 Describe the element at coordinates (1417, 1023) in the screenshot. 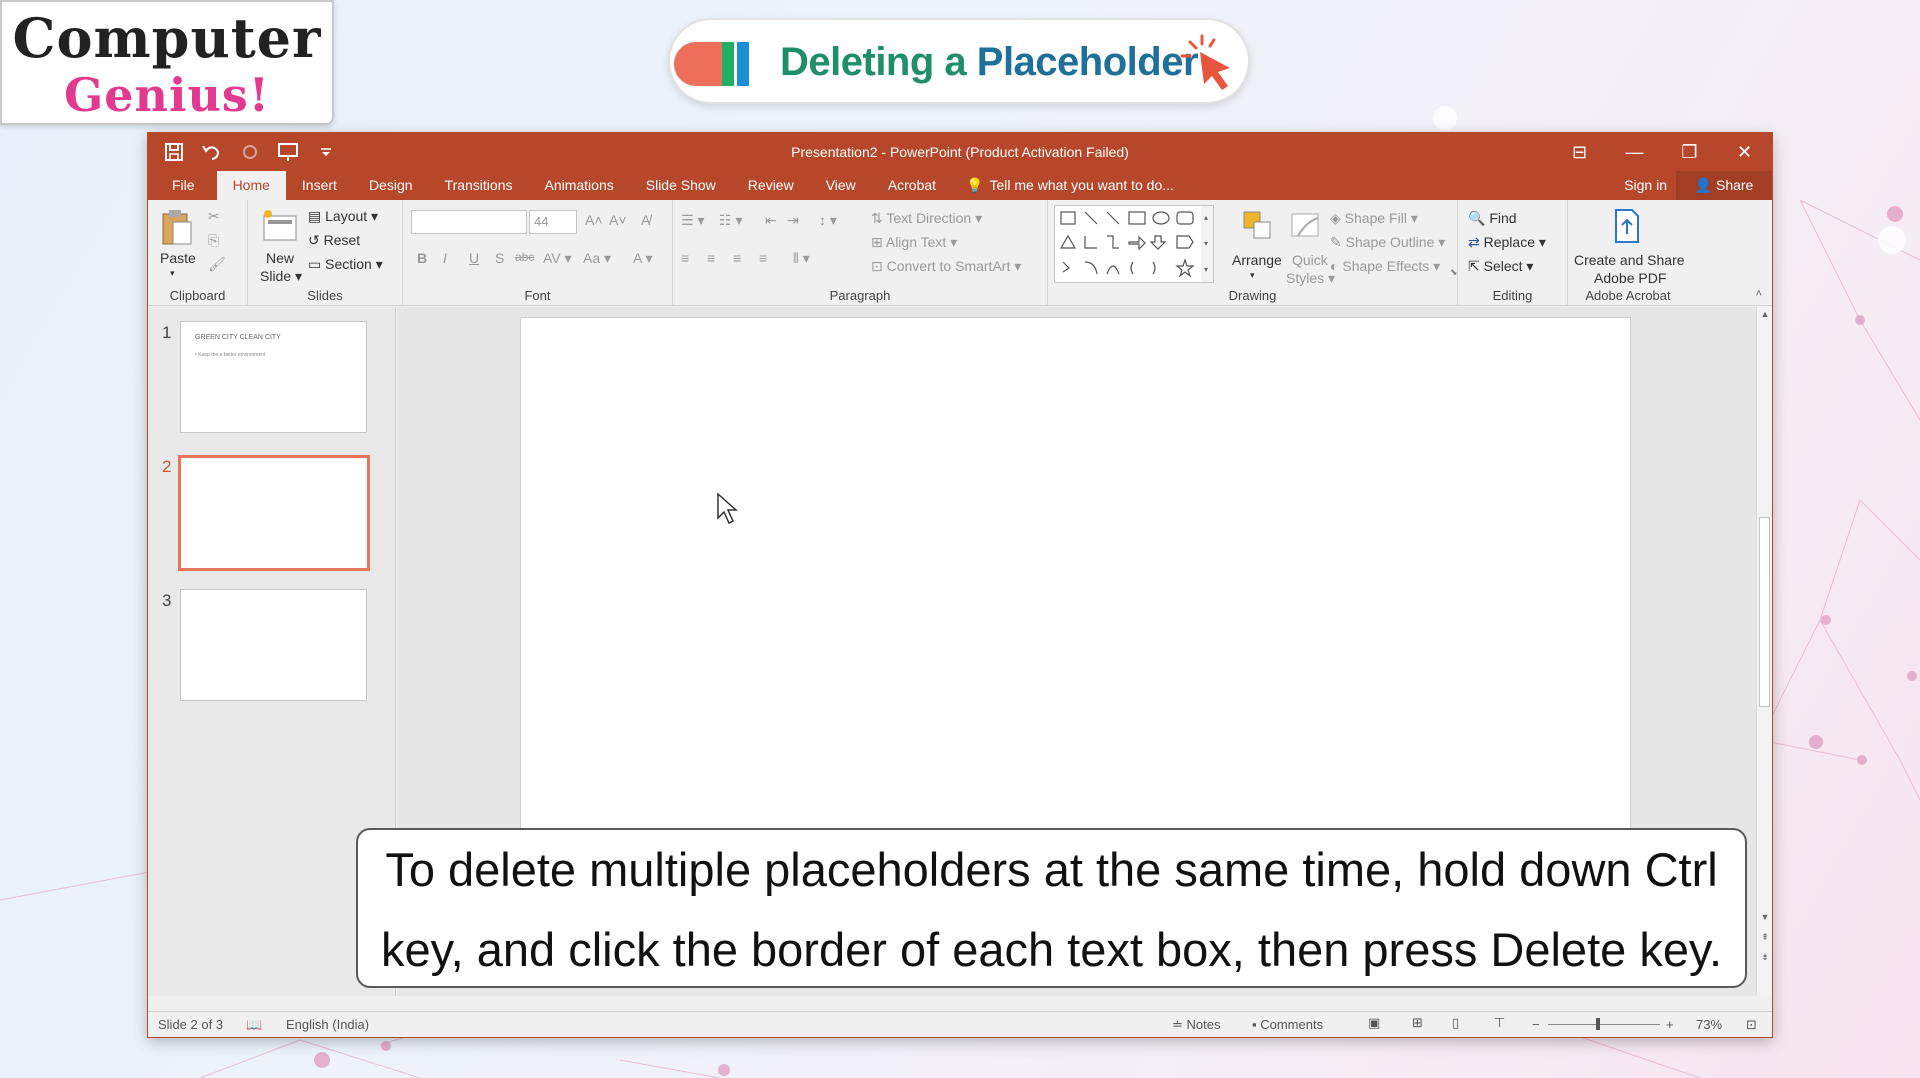

I see `slide-sorter-icon: ⊞` at that location.